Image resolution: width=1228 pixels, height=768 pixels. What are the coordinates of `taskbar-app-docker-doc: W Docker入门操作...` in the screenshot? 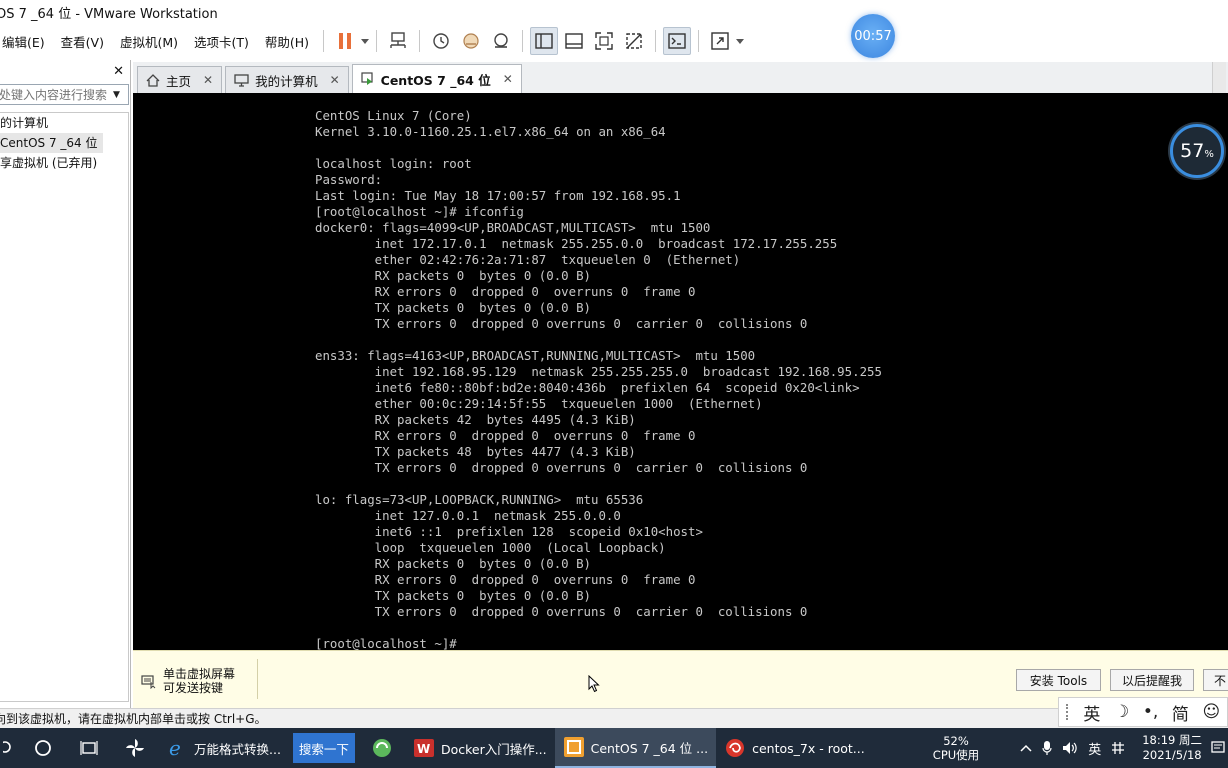 It's located at (480, 748).